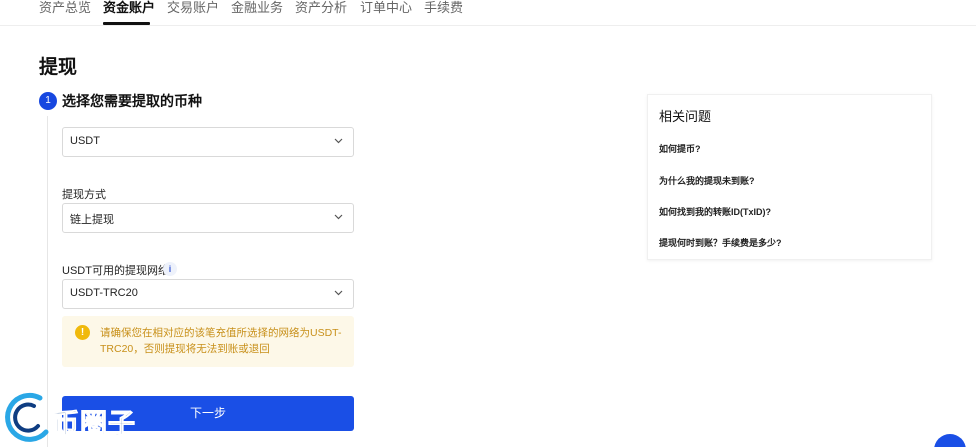  I want to click on tab-funding-account: 资金账户, so click(129, 8).